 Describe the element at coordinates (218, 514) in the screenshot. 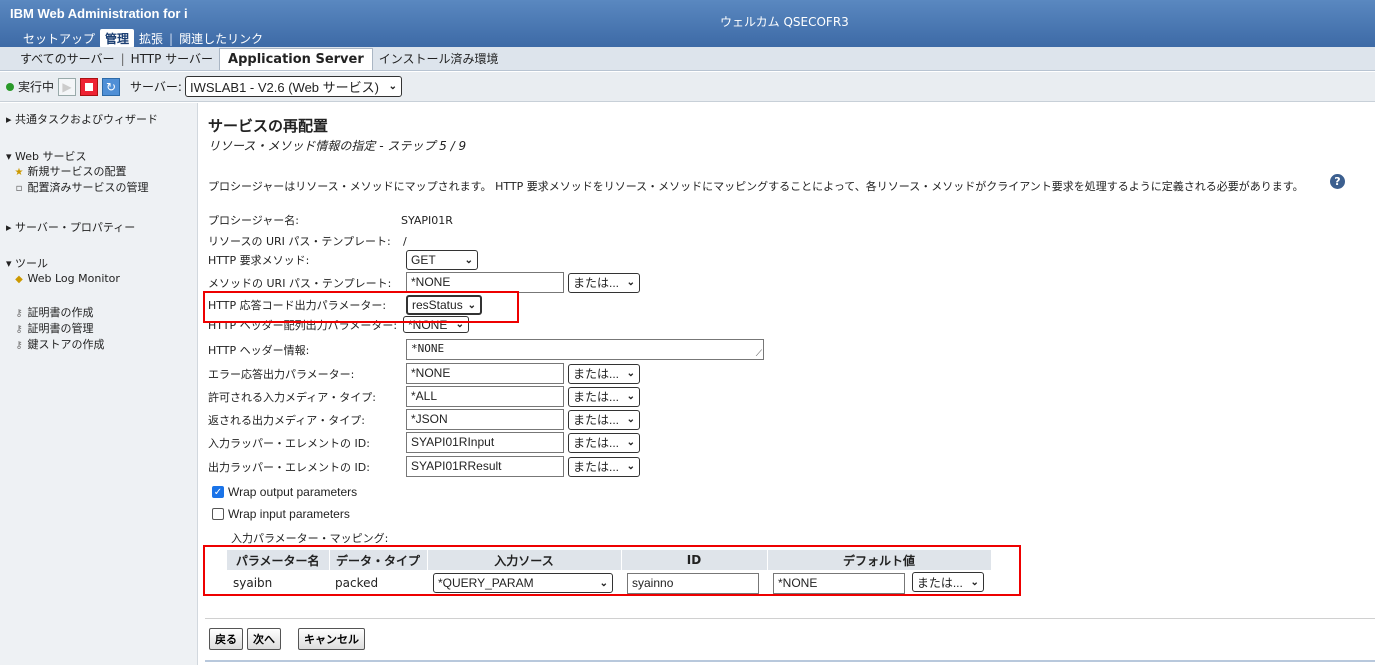

I see `wrap-input-checkbox` at that location.